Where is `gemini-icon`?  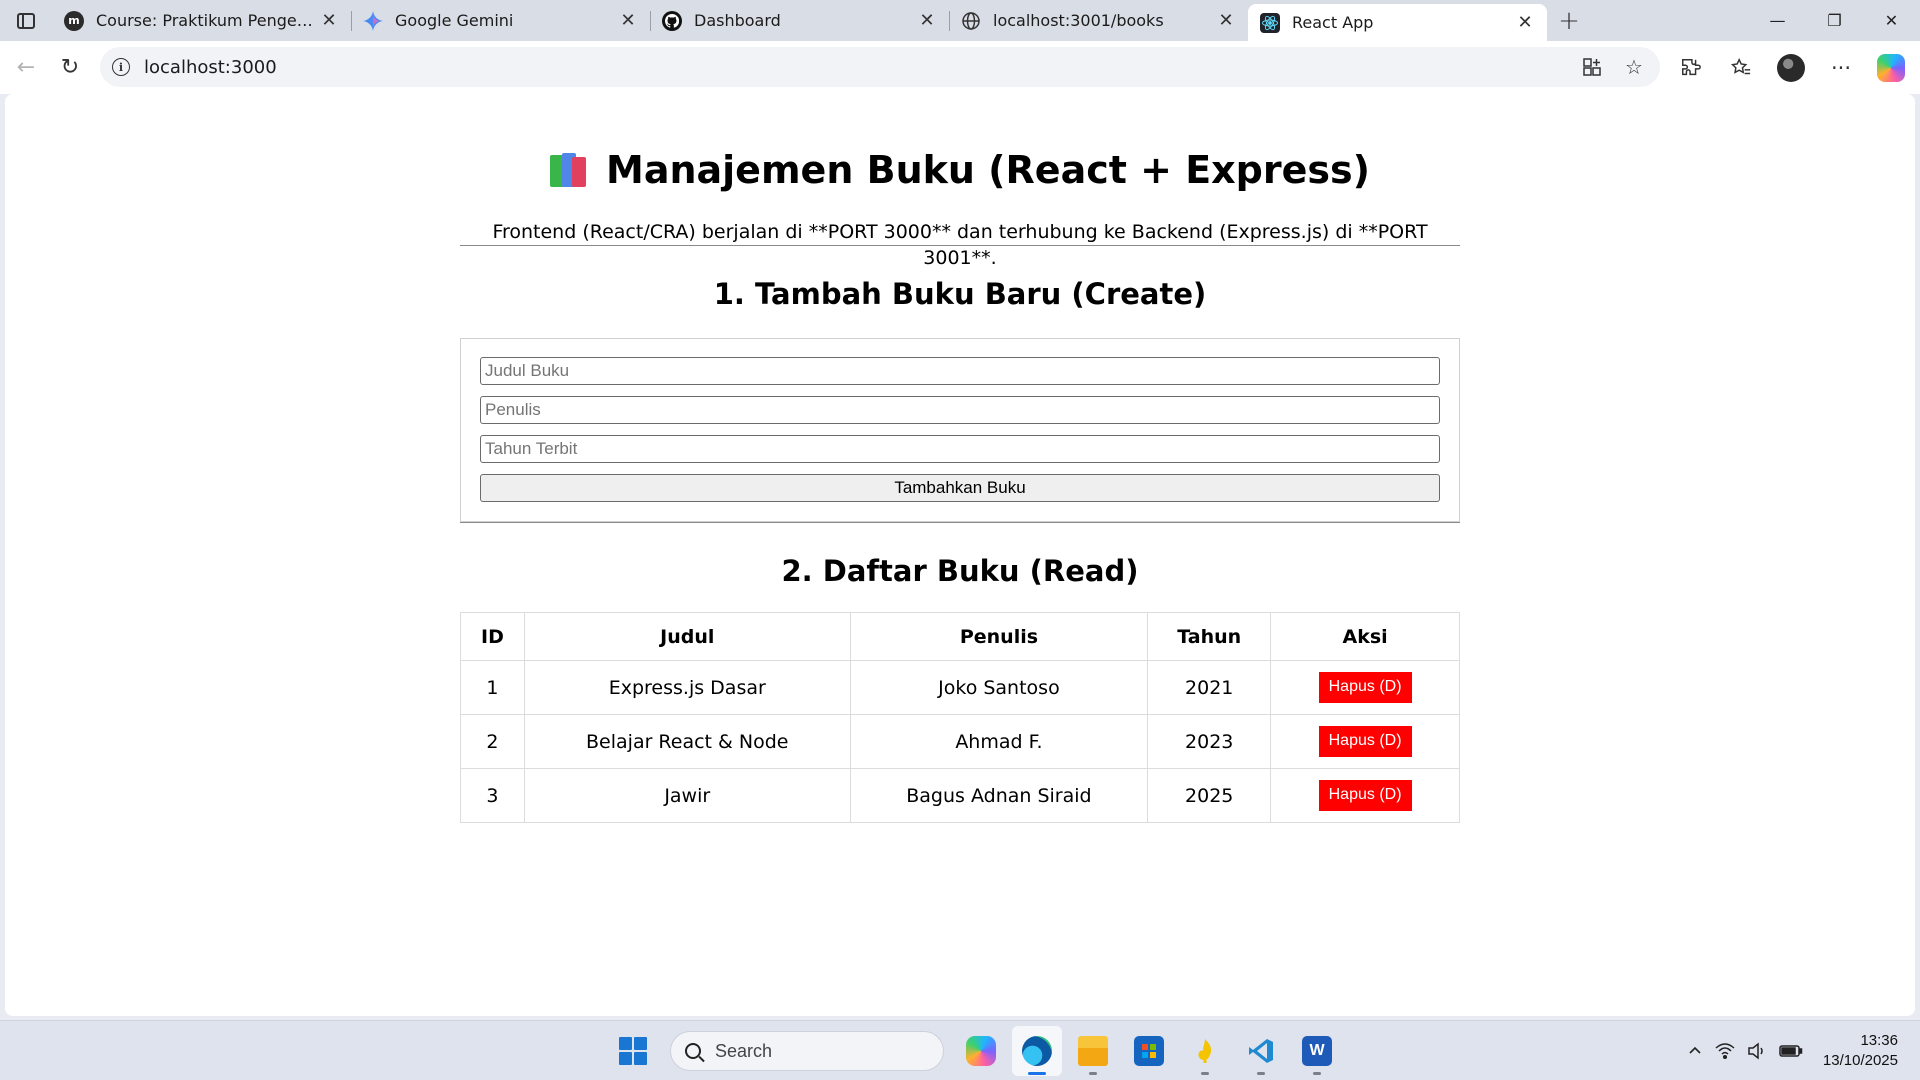 gemini-icon is located at coordinates (373, 20).